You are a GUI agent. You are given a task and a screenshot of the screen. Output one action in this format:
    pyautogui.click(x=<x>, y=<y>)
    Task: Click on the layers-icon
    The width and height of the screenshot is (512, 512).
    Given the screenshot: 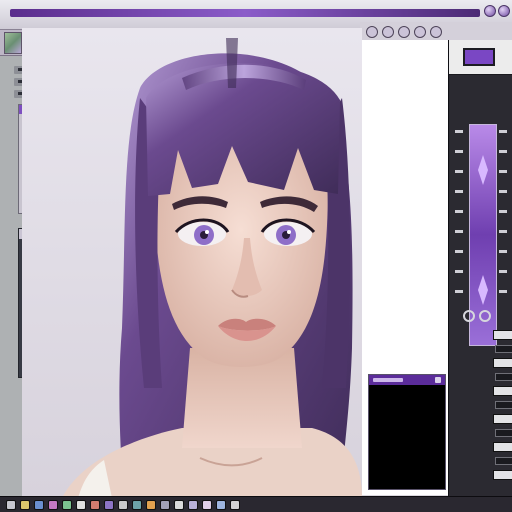 What is the action you would take?
    pyautogui.click(x=420, y=32)
    